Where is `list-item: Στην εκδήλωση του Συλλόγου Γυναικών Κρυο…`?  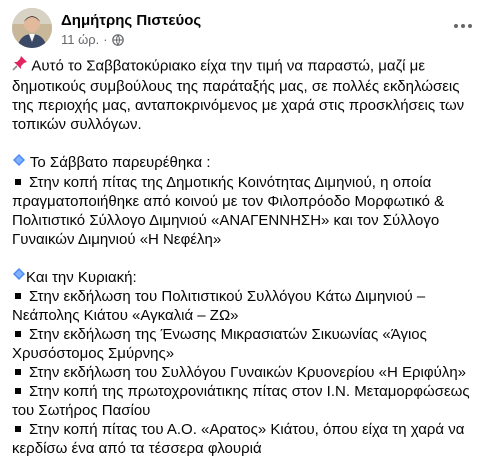
list-item: Στην εκδήλωση του Συλλόγου Γυναικών Κρυο… is located at coordinates (248, 372).